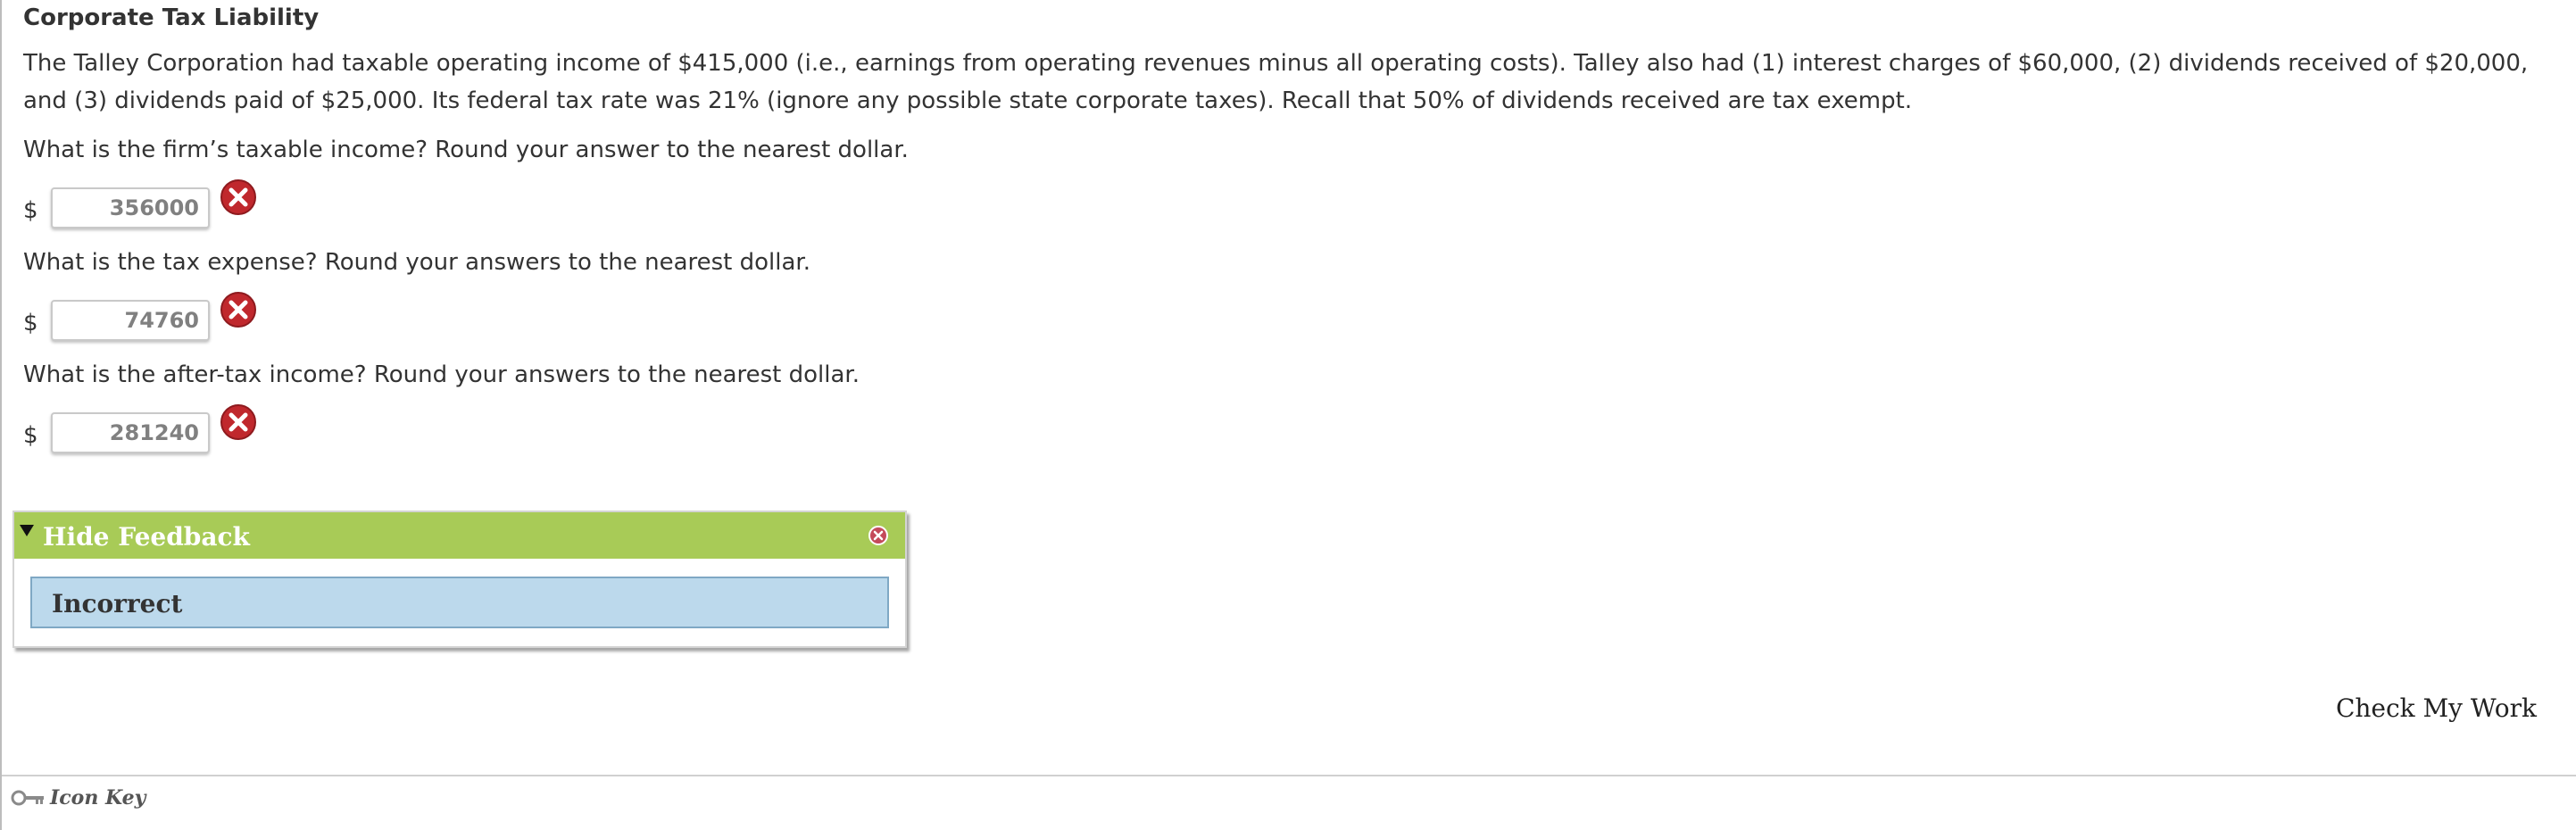  What do you see at coordinates (879, 535) in the screenshot?
I see `close-icon` at bounding box center [879, 535].